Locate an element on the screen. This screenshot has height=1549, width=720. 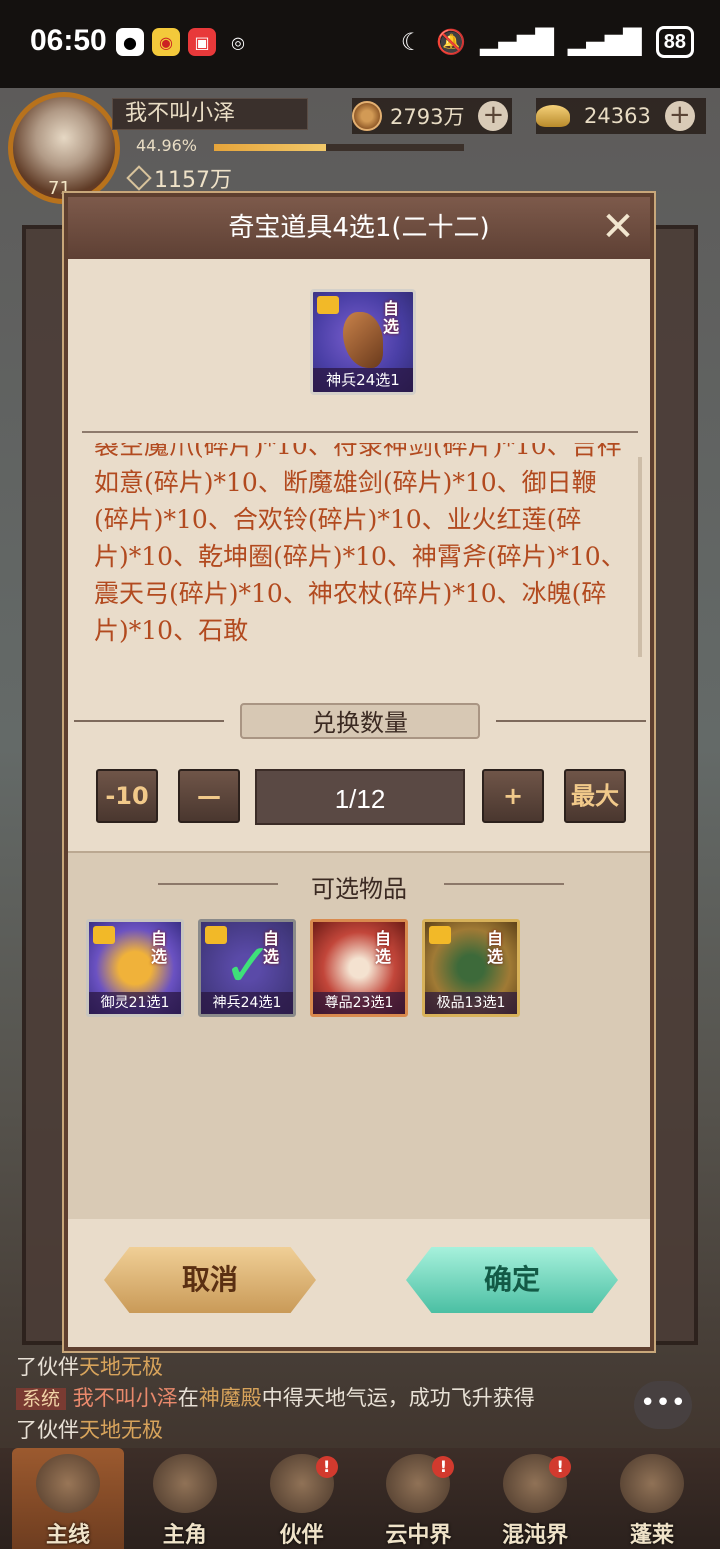
coin-amount: 2793万 is located at coordinates (427, 117).